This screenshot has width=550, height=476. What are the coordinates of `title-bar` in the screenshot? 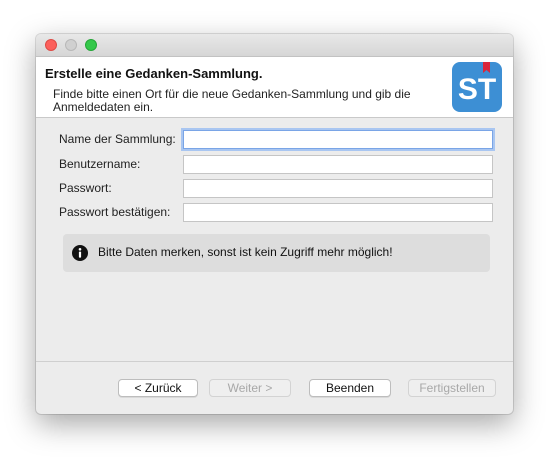 It's located at (274, 45).